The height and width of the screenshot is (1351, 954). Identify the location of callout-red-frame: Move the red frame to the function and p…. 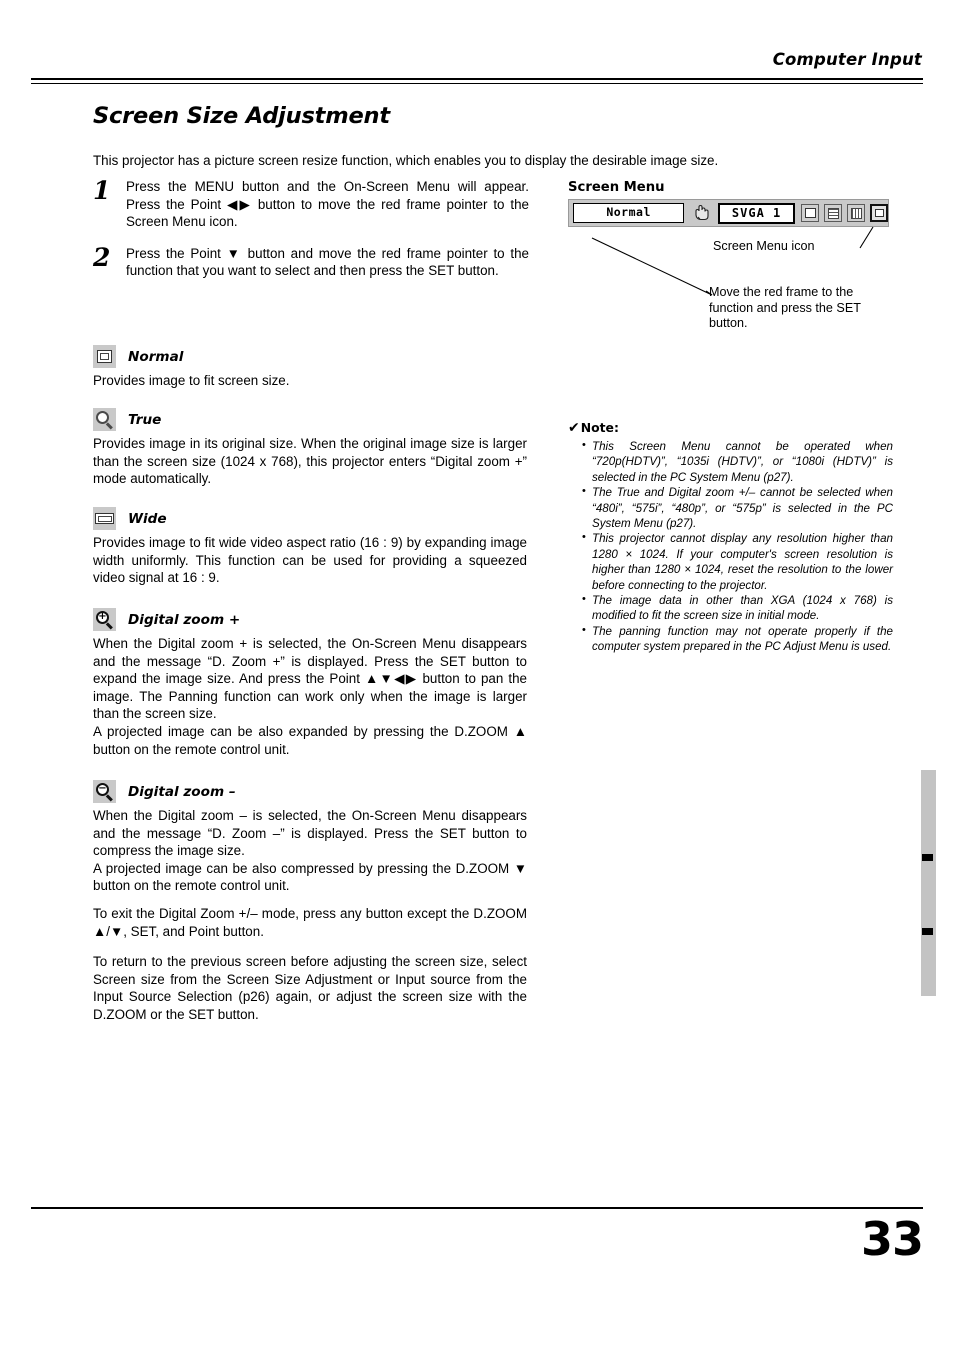
(785, 308).